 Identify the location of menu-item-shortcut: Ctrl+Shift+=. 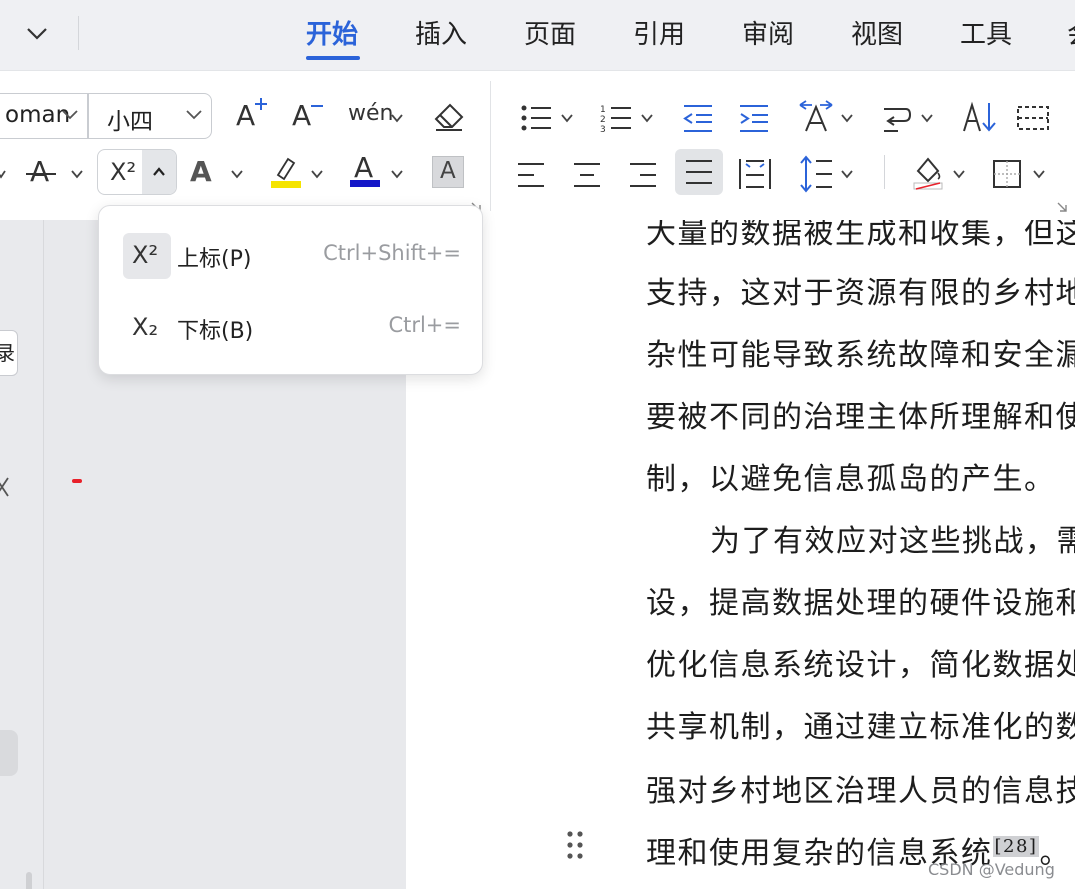
(392, 253).